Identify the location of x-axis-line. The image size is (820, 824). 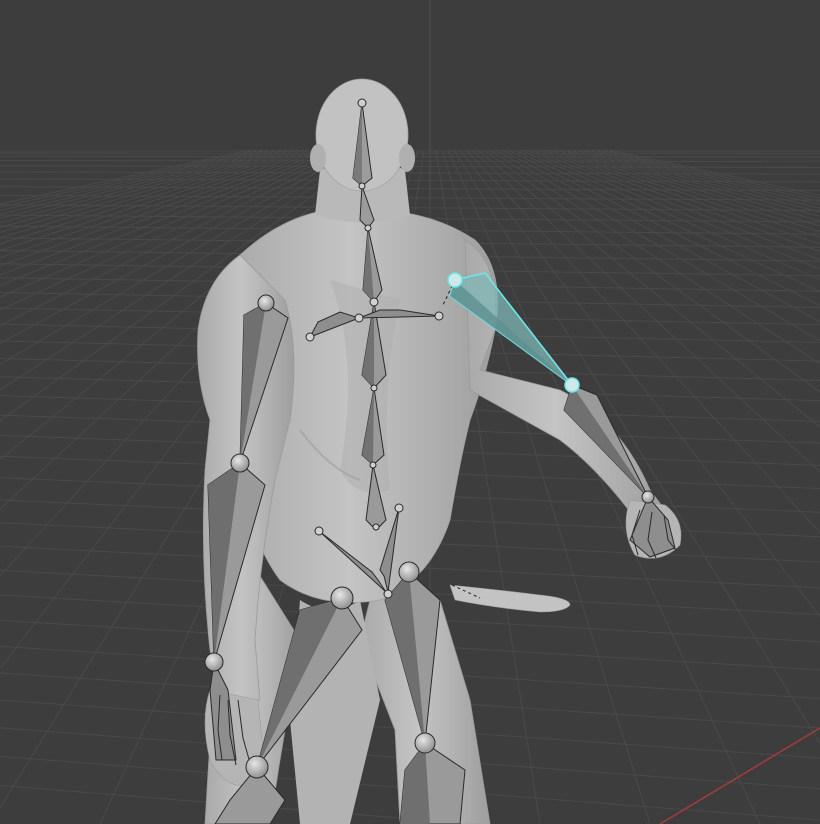
(739, 775).